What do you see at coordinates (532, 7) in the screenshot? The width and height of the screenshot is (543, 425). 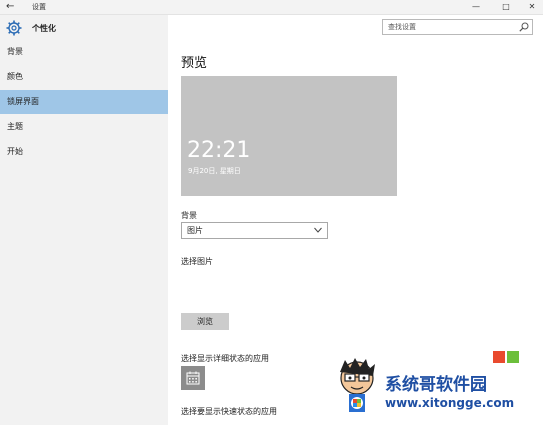 I see `close-button: ✕` at bounding box center [532, 7].